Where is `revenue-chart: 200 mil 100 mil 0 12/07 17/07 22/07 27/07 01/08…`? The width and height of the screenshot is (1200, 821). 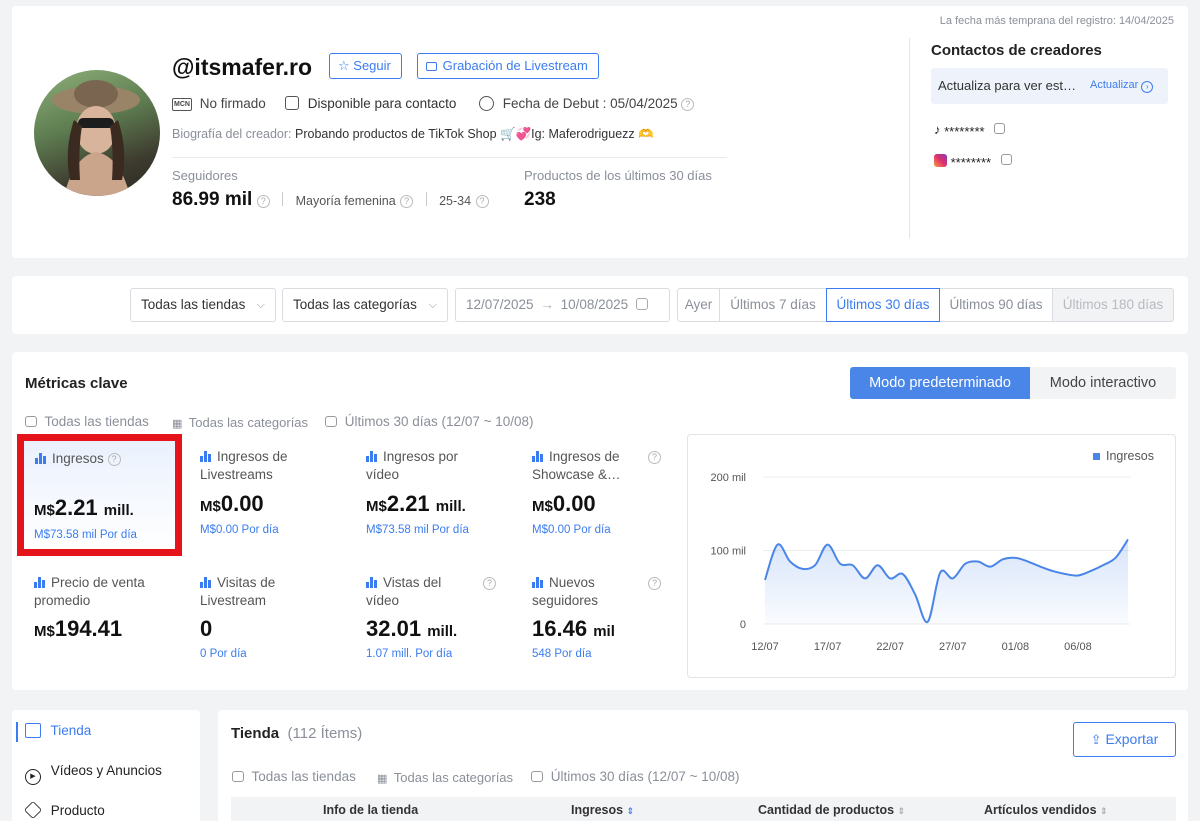
revenue-chart: 200 mil 100 mil 0 12/07 17/07 22/07 27/07 01/08… is located at coordinates (931, 556).